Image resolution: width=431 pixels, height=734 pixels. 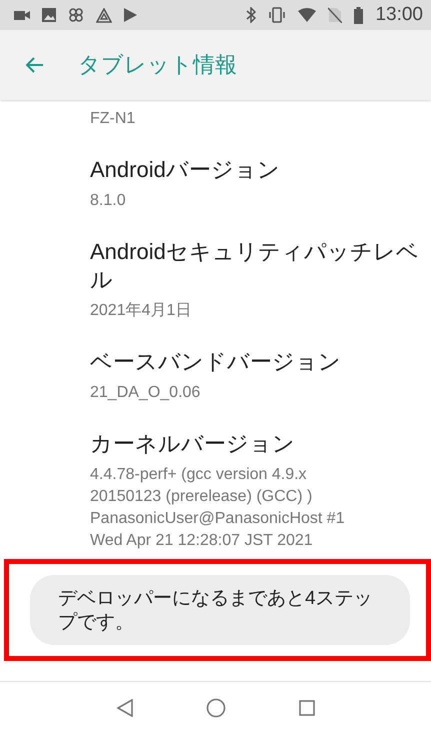 I want to click on home-icon, so click(x=216, y=708).